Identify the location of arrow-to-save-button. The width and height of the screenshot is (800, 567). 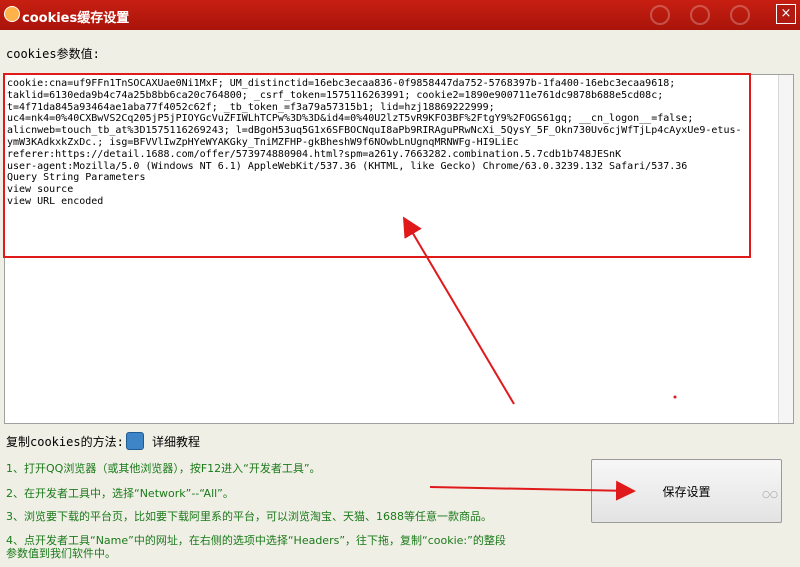
(532, 490).